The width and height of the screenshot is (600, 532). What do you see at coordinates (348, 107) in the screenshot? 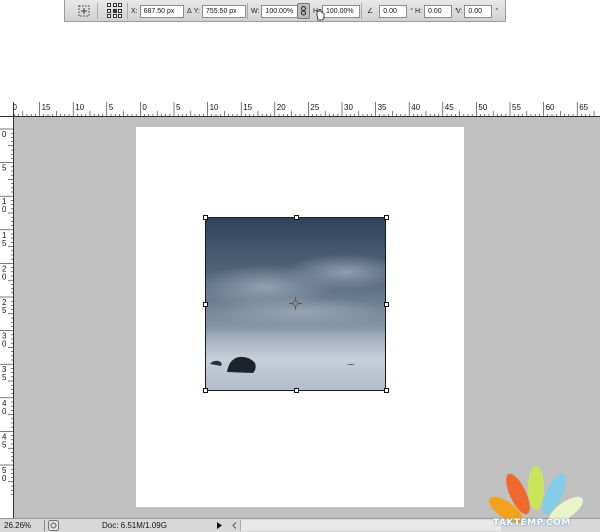
I see `ruler-top-label: 30` at bounding box center [348, 107].